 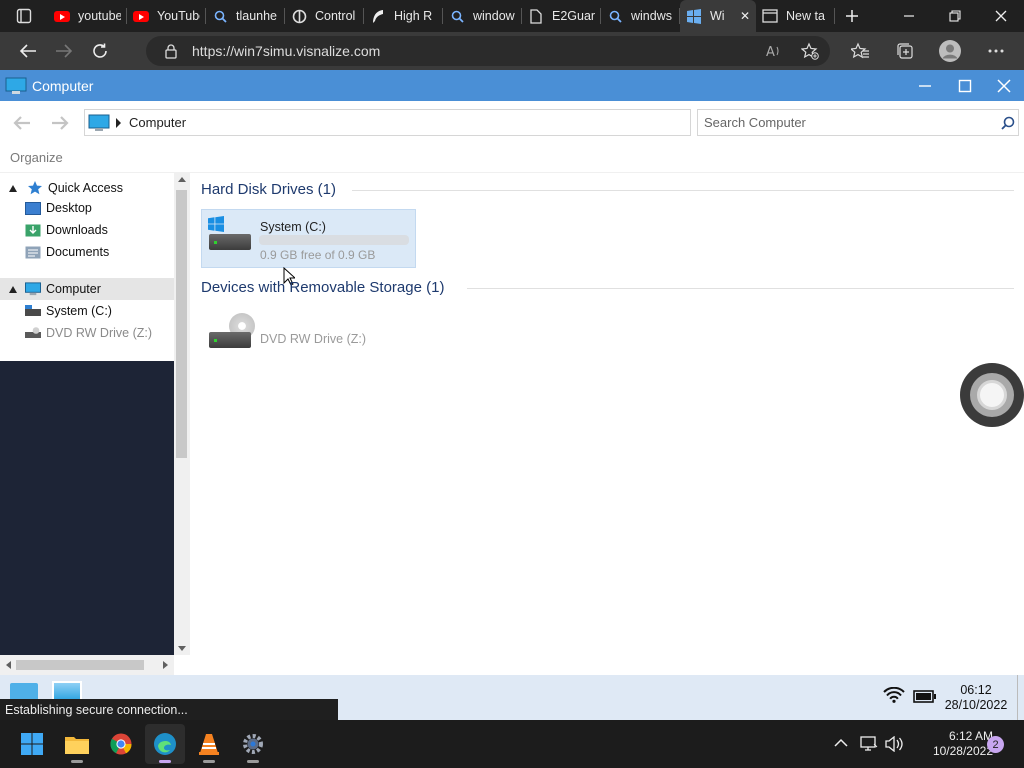 I want to click on network-icon, so click(x=869, y=744).